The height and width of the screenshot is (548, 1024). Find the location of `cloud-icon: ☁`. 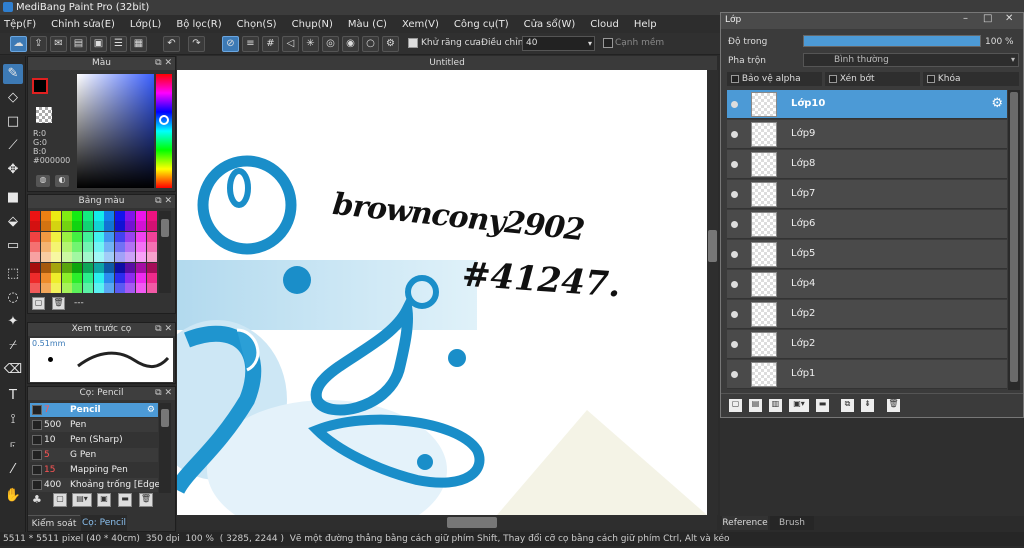

cloud-icon: ☁ is located at coordinates (18, 44).